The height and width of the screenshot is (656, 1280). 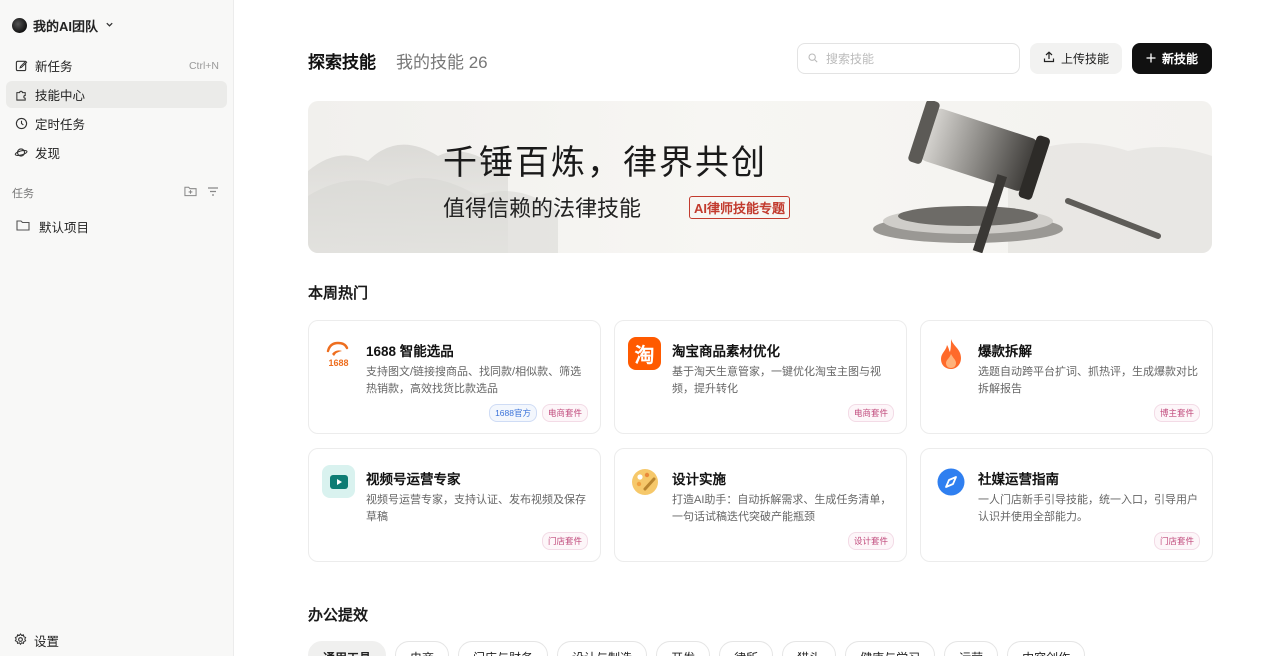 I want to click on banner-title: 千锤百炼，律界共创, so click(x=605, y=163).